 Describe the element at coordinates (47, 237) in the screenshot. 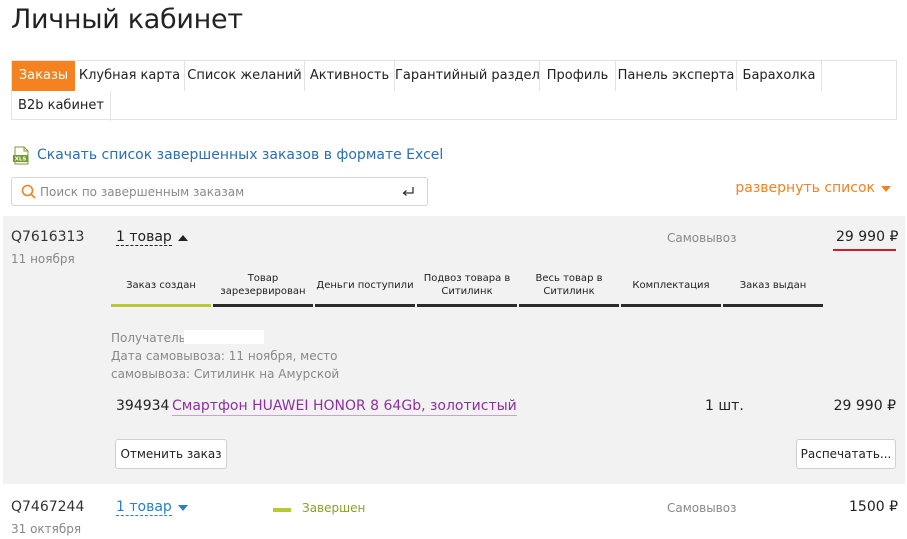

I see `order-number: Q7616313` at that location.